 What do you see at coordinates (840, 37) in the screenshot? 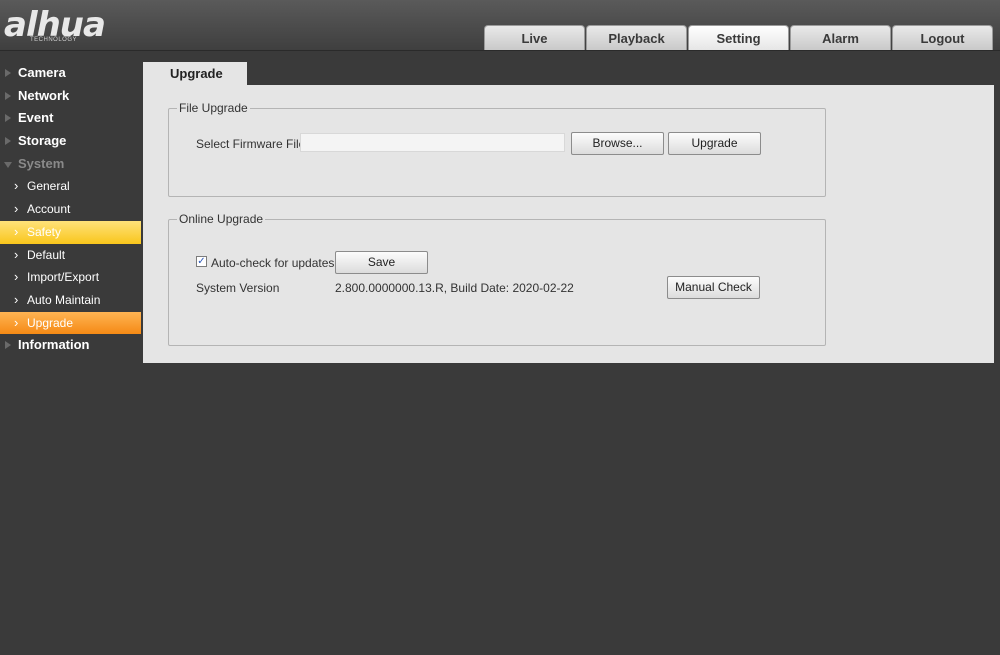
I see `tab-alarm: Alarm` at bounding box center [840, 37].